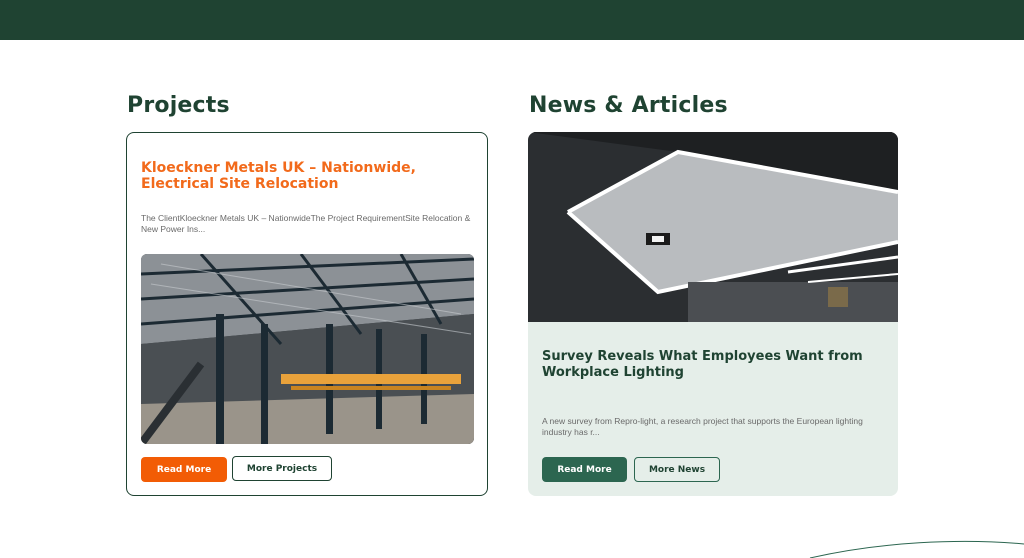  Describe the element at coordinates (178, 105) in the screenshot. I see `projects-section-title: Projects` at that location.